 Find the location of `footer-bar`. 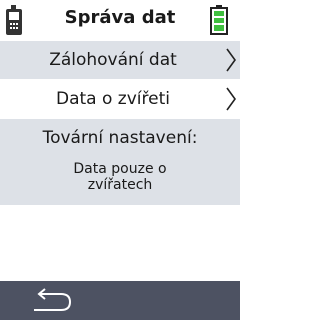

footer-bar is located at coordinates (120, 300).